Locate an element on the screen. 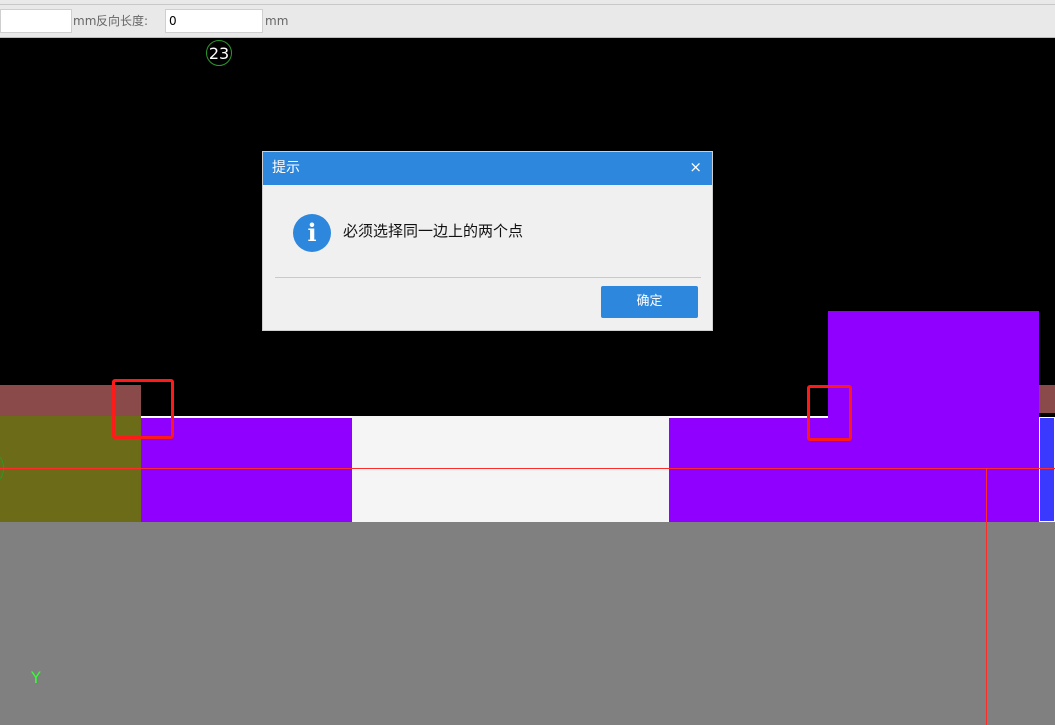 The height and width of the screenshot is (725, 1055). info-icon: i is located at coordinates (312, 233).